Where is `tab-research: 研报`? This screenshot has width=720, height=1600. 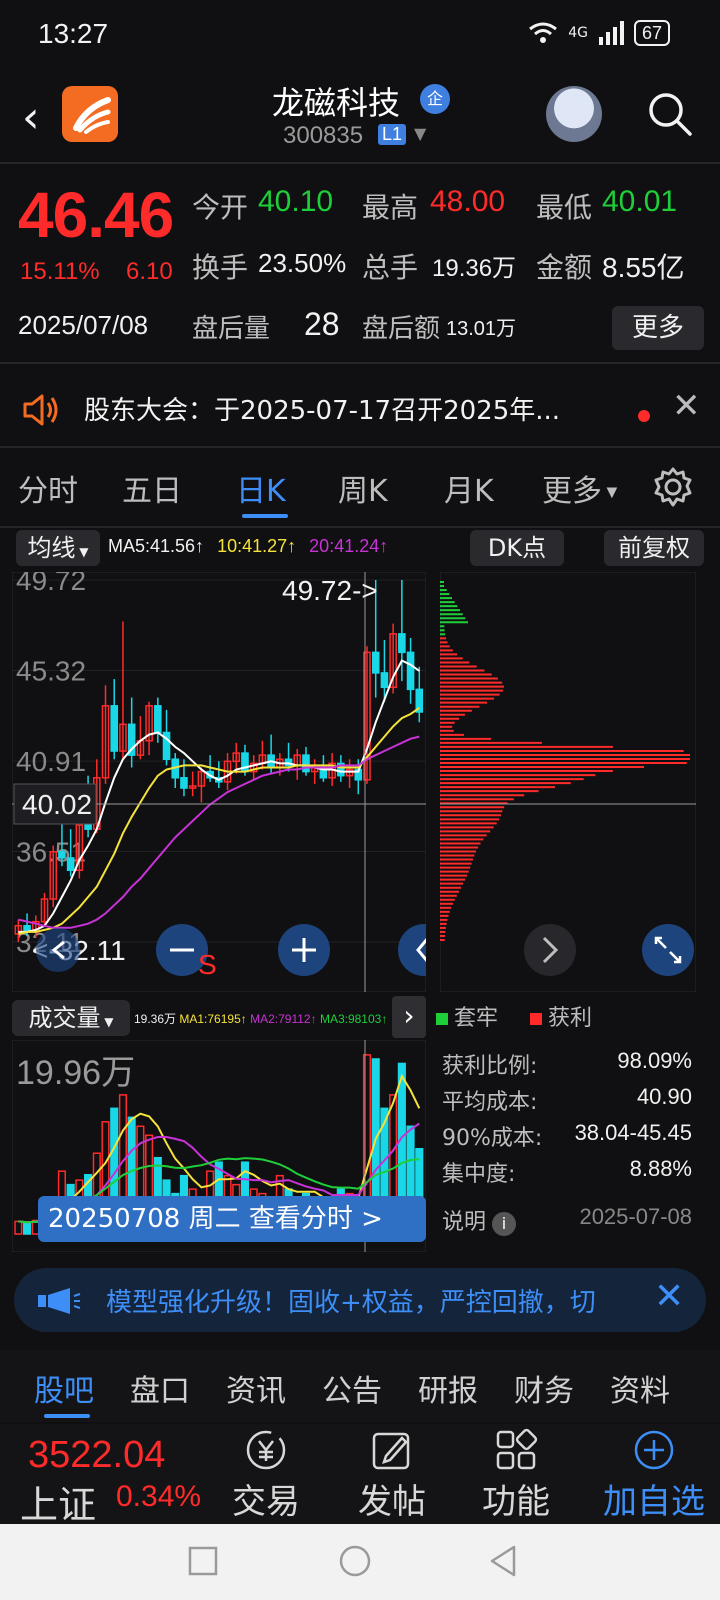 tab-research: 研报 is located at coordinates (448, 1388).